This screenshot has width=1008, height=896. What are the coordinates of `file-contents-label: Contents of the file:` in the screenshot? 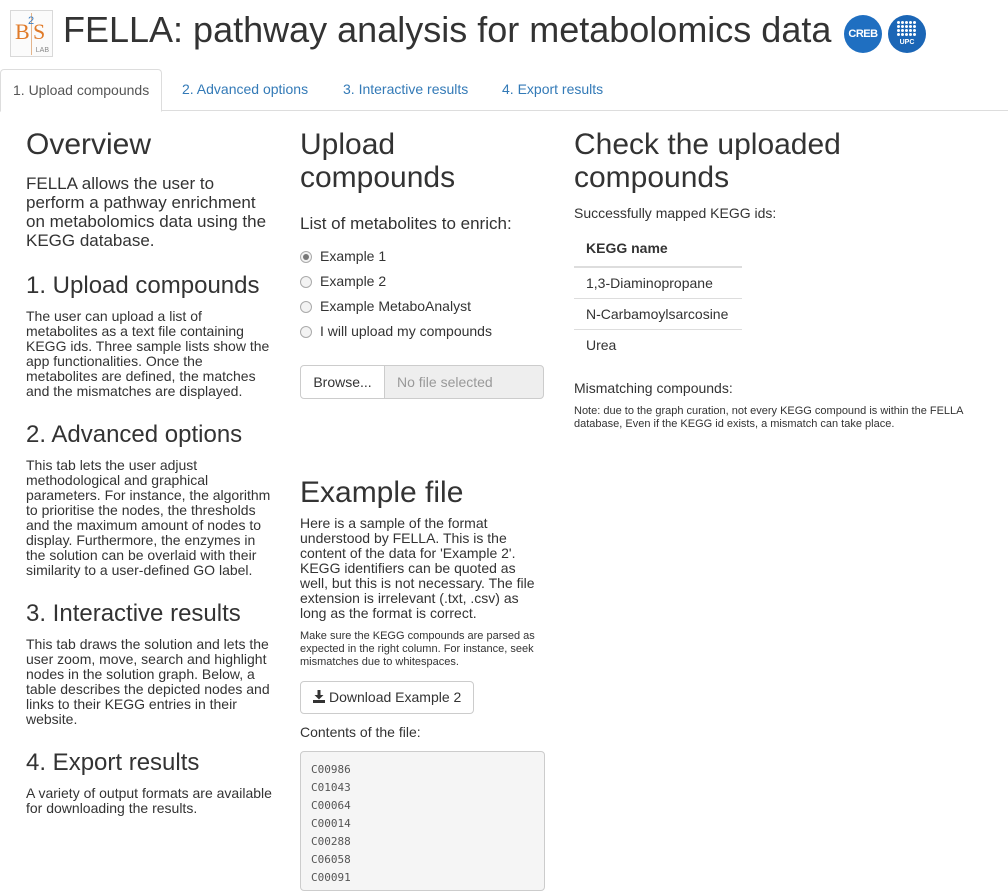 It's located at (360, 732).